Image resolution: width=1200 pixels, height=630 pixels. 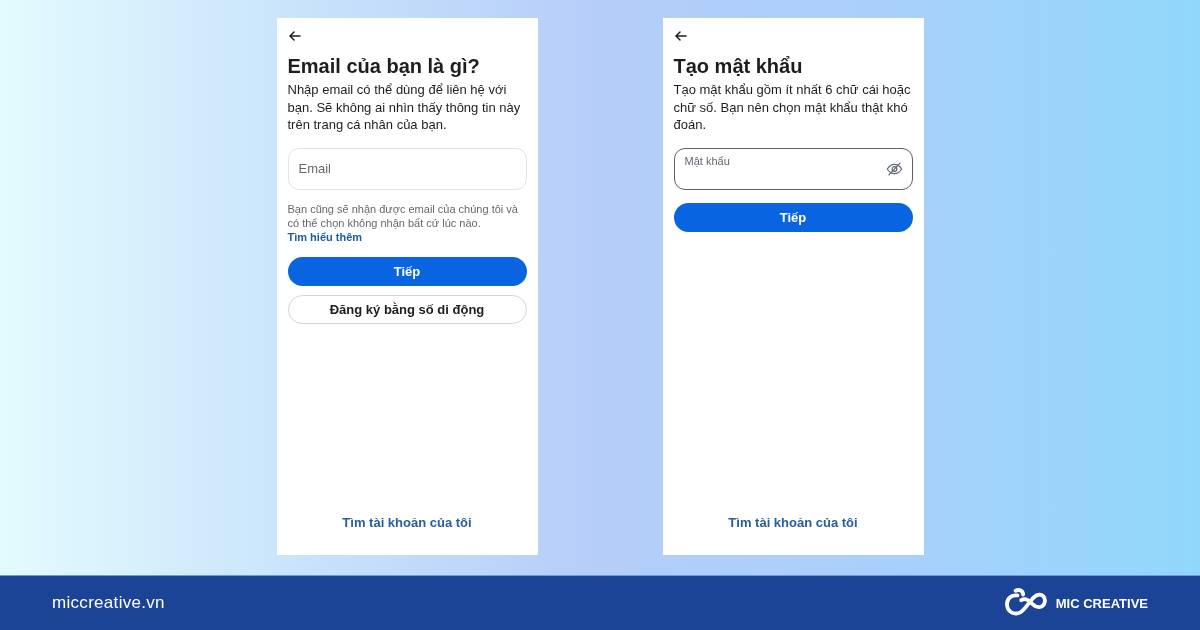 I want to click on secondary-button: Đăng ký bằng số di động, so click(x=407, y=309).